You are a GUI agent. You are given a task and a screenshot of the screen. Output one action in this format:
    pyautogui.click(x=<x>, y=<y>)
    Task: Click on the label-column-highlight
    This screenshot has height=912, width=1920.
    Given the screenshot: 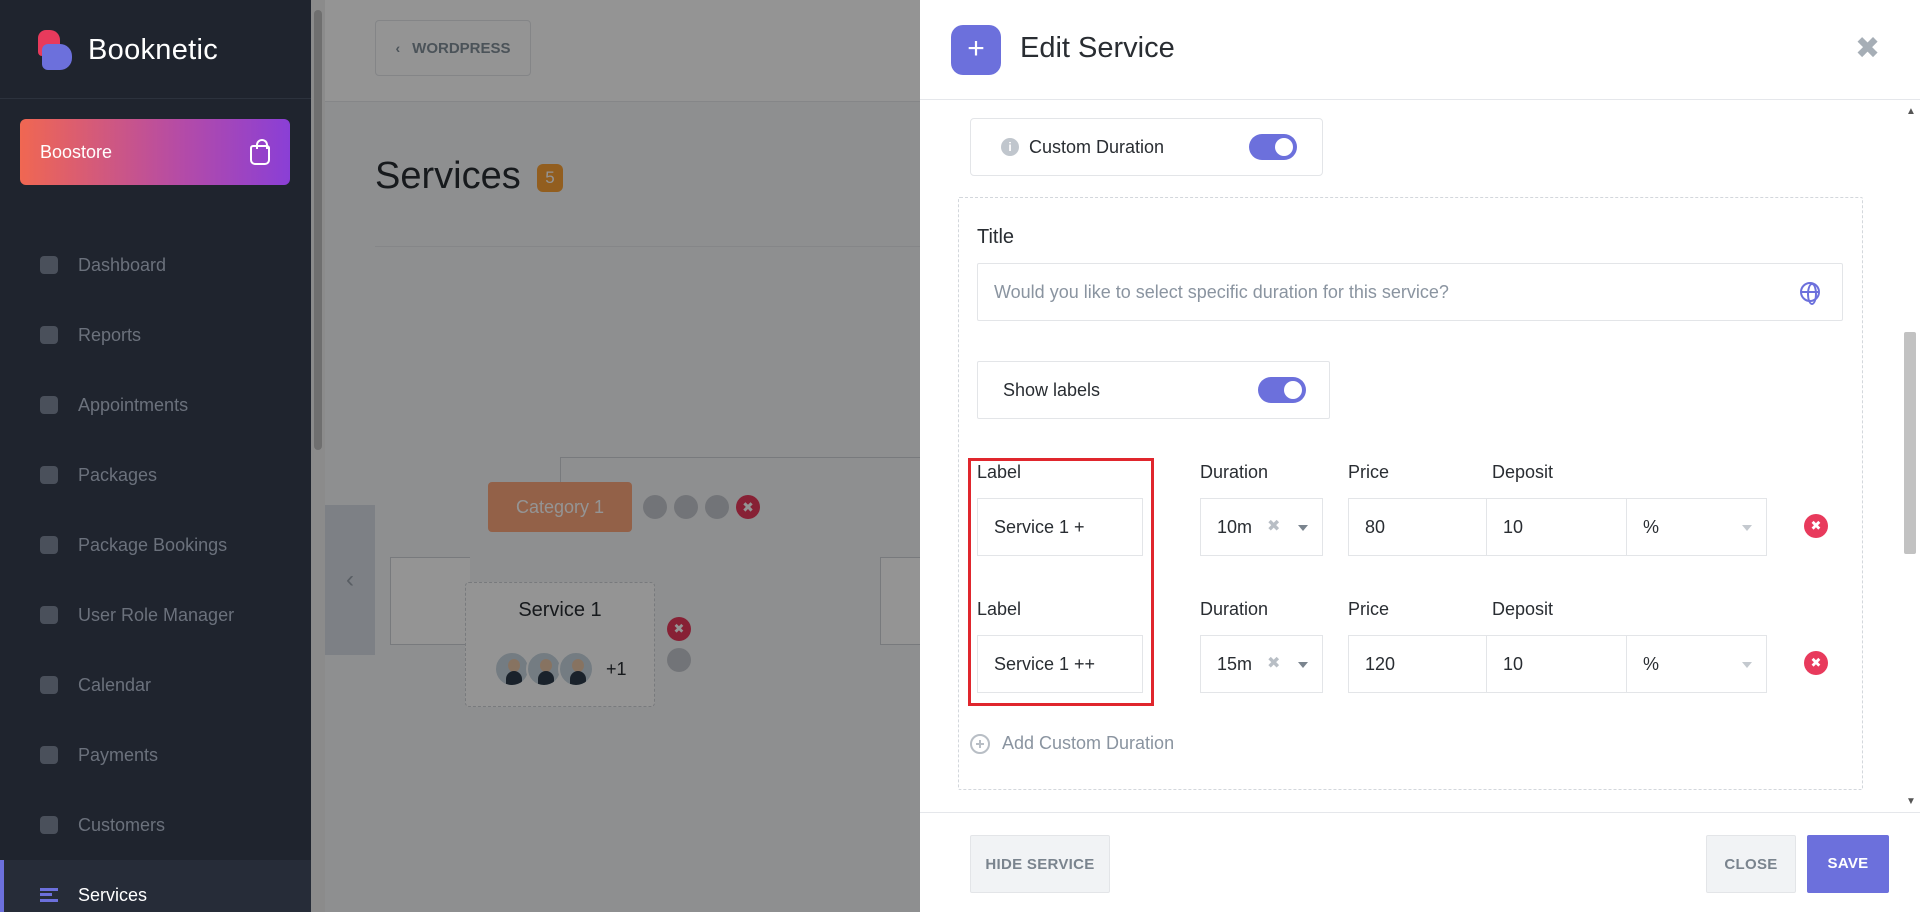 What is the action you would take?
    pyautogui.click(x=1061, y=582)
    